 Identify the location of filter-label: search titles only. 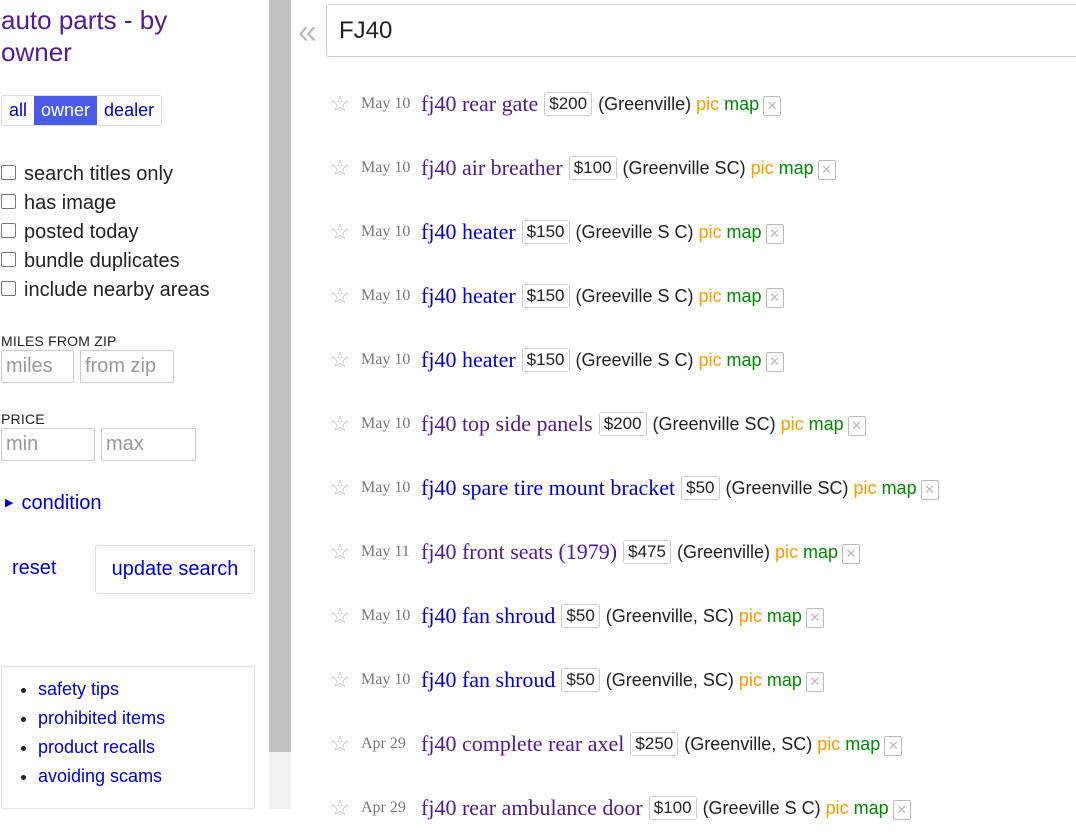
(98, 174).